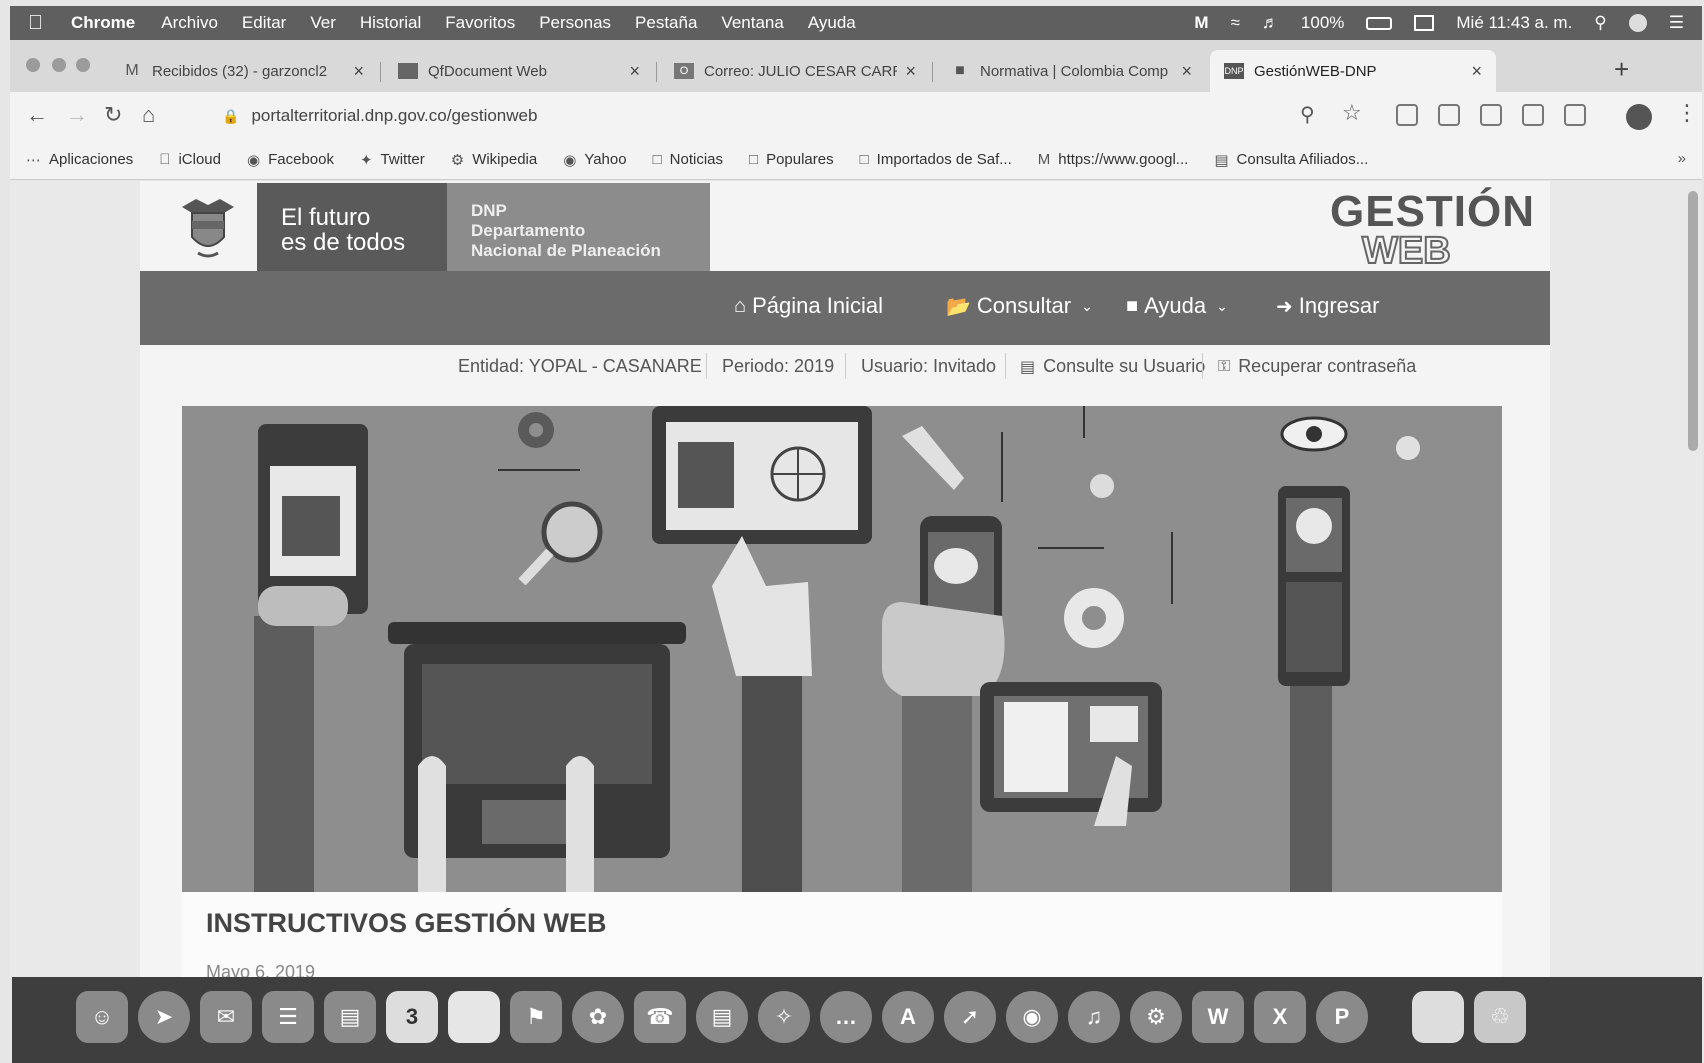  Describe the element at coordinates (1432, 231) in the screenshot. I see `gestionweb-logo: GESTIÓN WEB` at that location.